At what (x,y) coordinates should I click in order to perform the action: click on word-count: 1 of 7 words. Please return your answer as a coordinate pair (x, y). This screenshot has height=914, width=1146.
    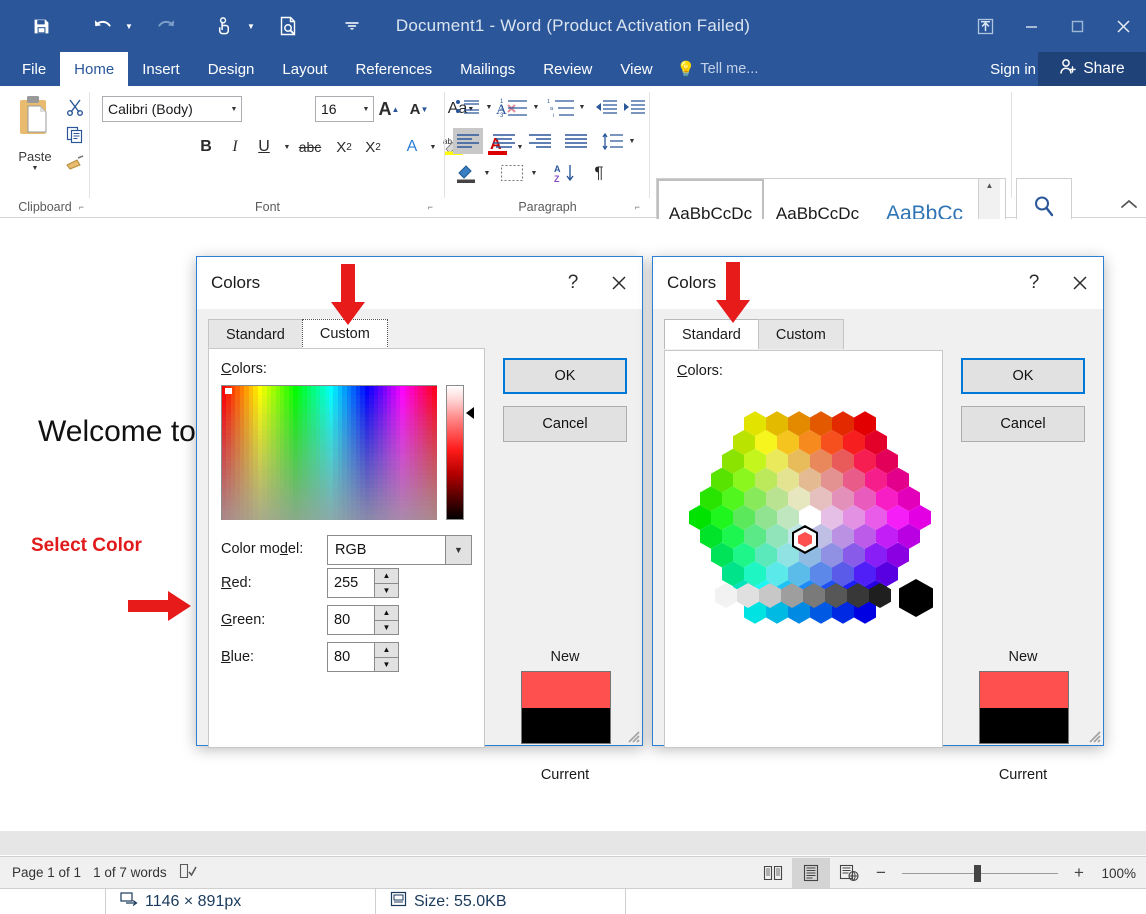
    Looking at the image, I should click on (130, 872).